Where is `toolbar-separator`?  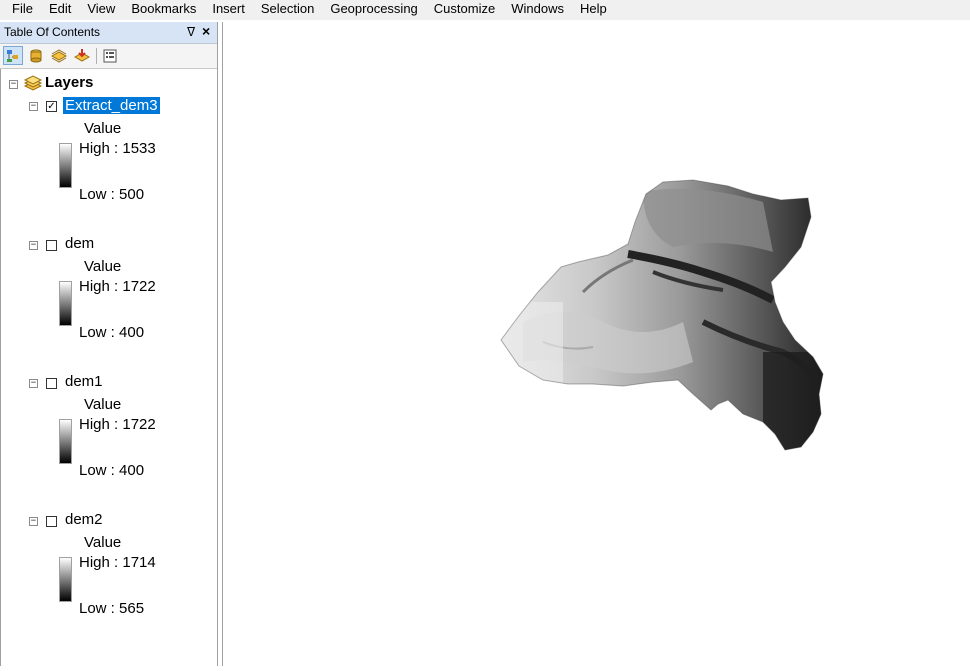 toolbar-separator is located at coordinates (96, 56).